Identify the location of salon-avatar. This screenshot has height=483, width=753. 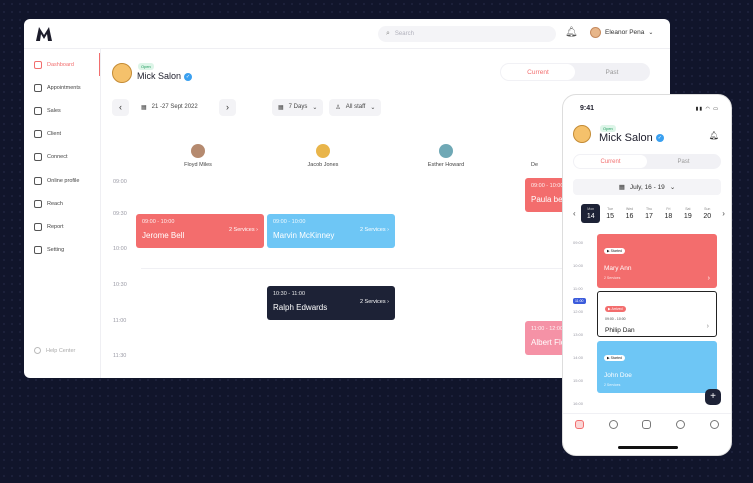
(582, 134).